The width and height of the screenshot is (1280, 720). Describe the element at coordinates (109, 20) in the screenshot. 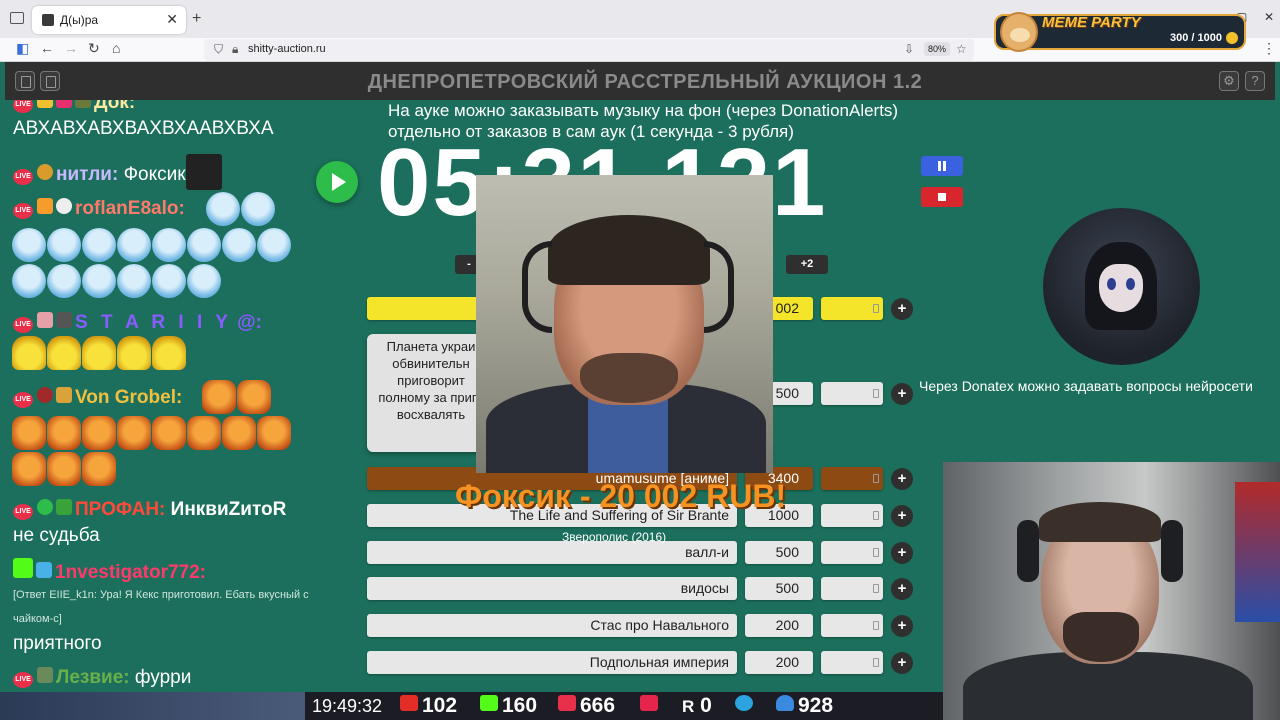

I see `browser-tab: Д(ы)ра ✕` at that location.